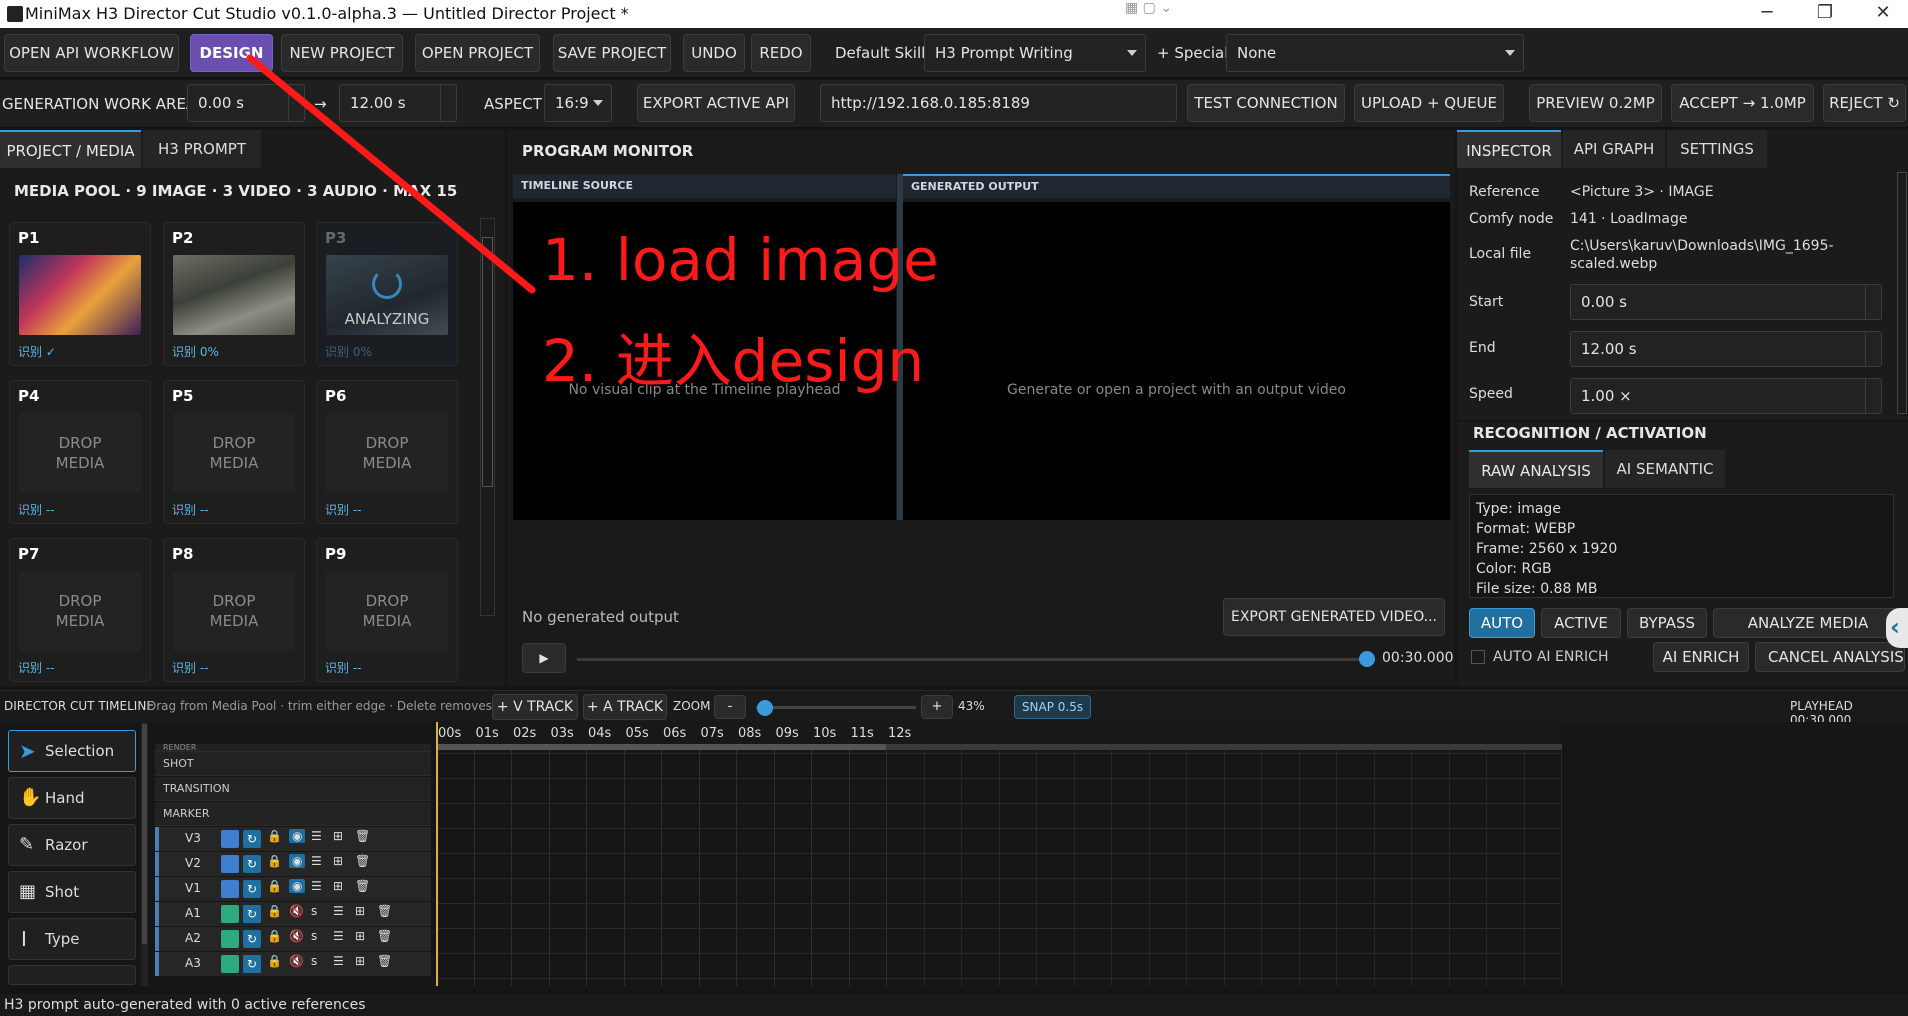 The image size is (1908, 1016). Describe the element at coordinates (1595, 103) in the screenshot. I see `preview-button: PREVIEW 0.2MP` at that location.